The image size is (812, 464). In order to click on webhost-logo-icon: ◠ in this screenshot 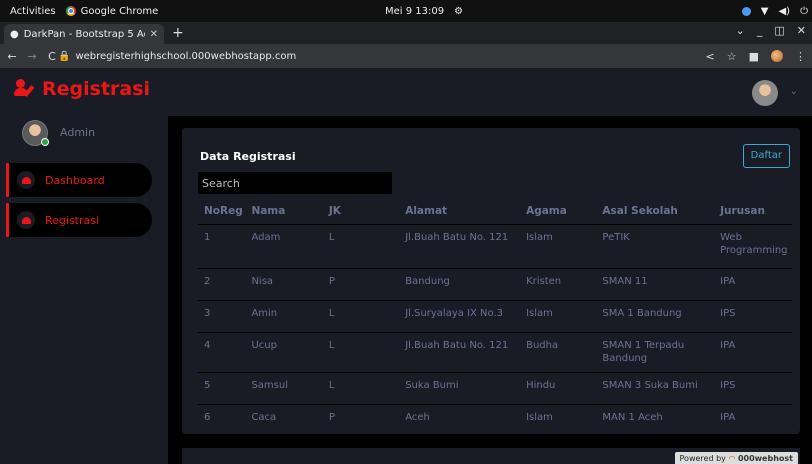, I will do `click(732, 458)`.